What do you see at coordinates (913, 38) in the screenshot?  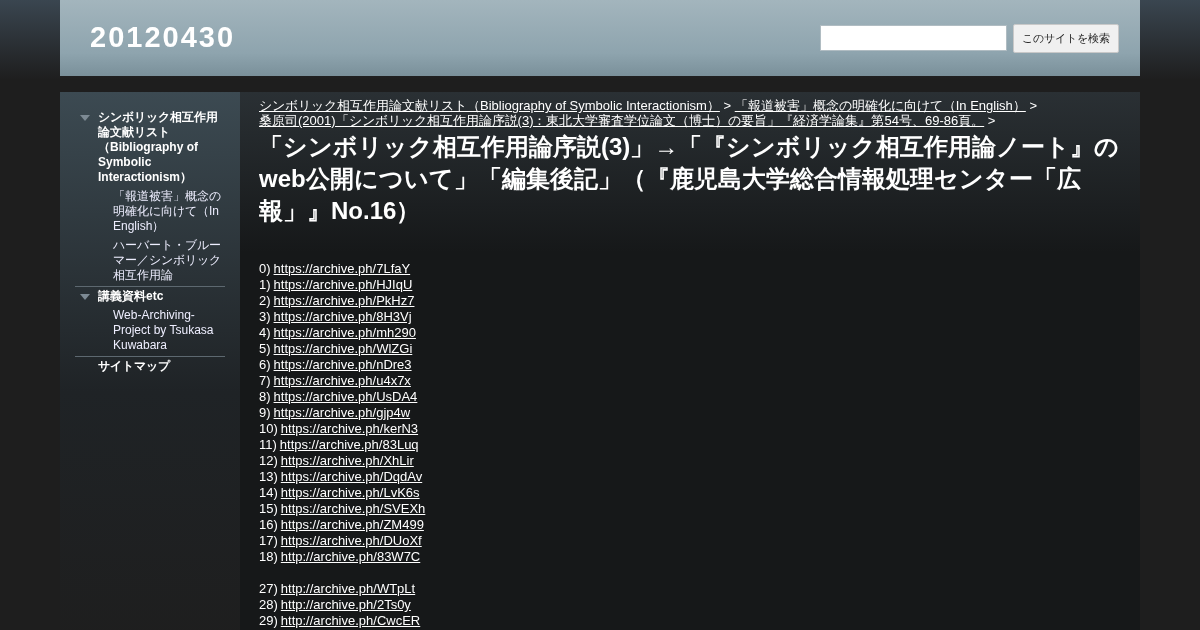 I see `search-field` at bounding box center [913, 38].